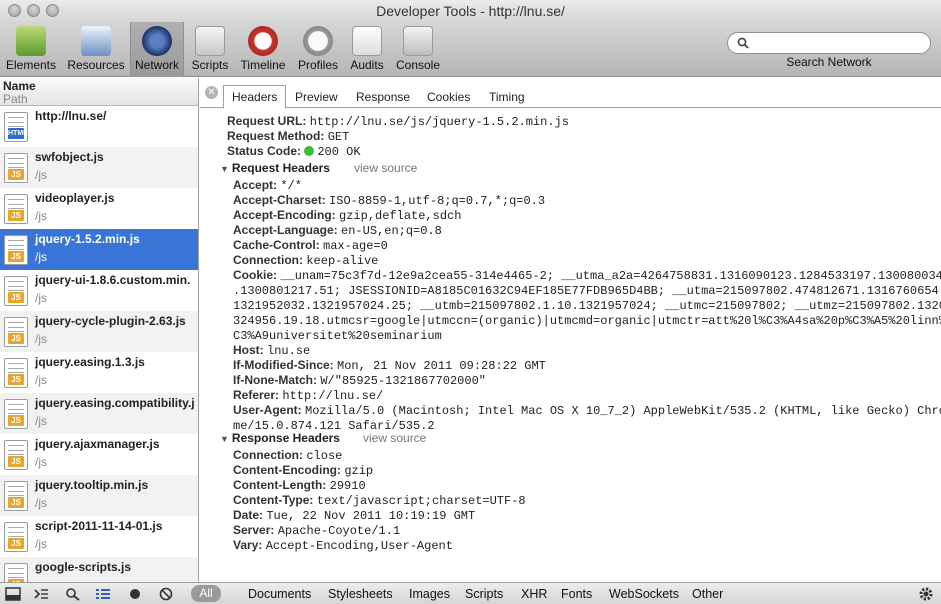  I want to click on scripts-panel-button: Scripts, so click(210, 49).